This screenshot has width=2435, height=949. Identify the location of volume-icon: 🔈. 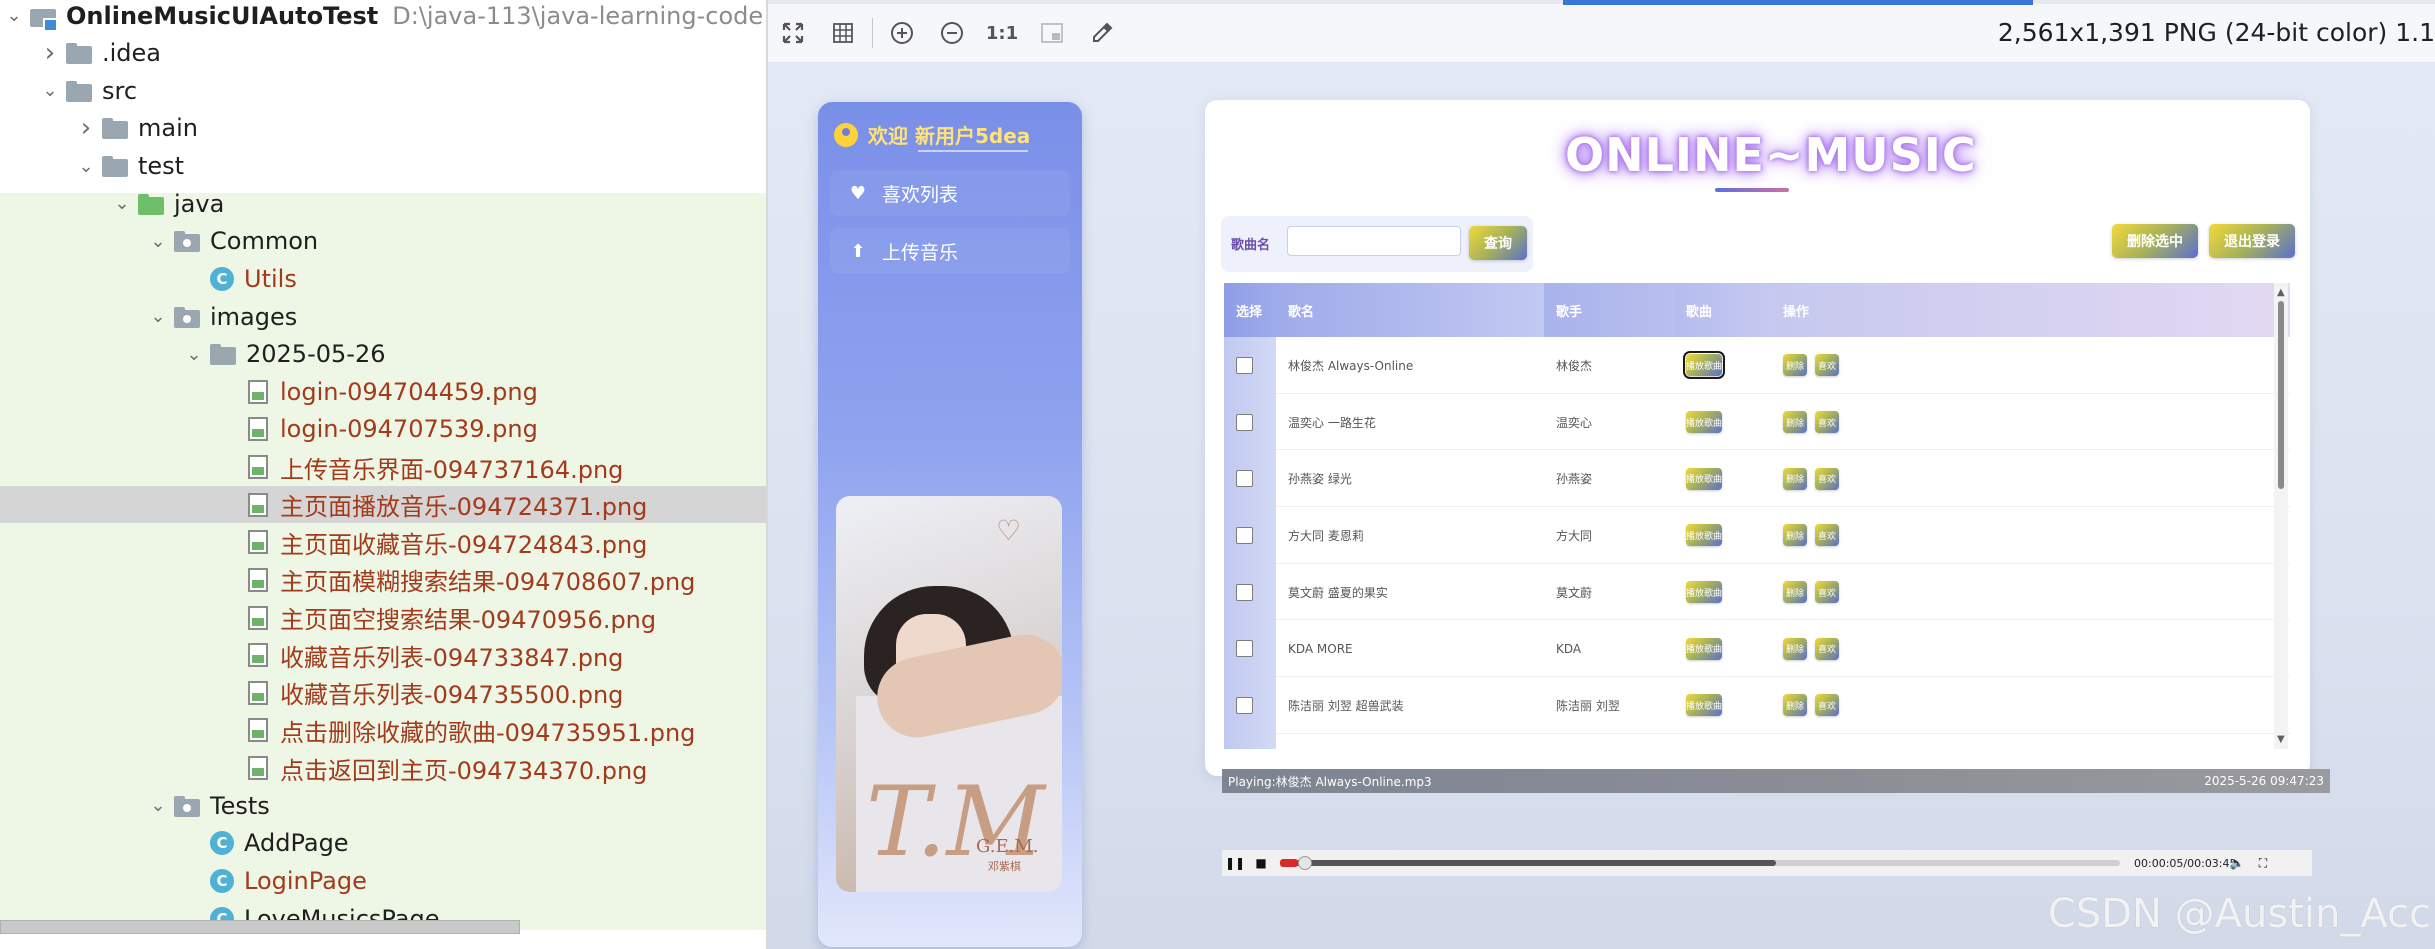
(2237, 863).